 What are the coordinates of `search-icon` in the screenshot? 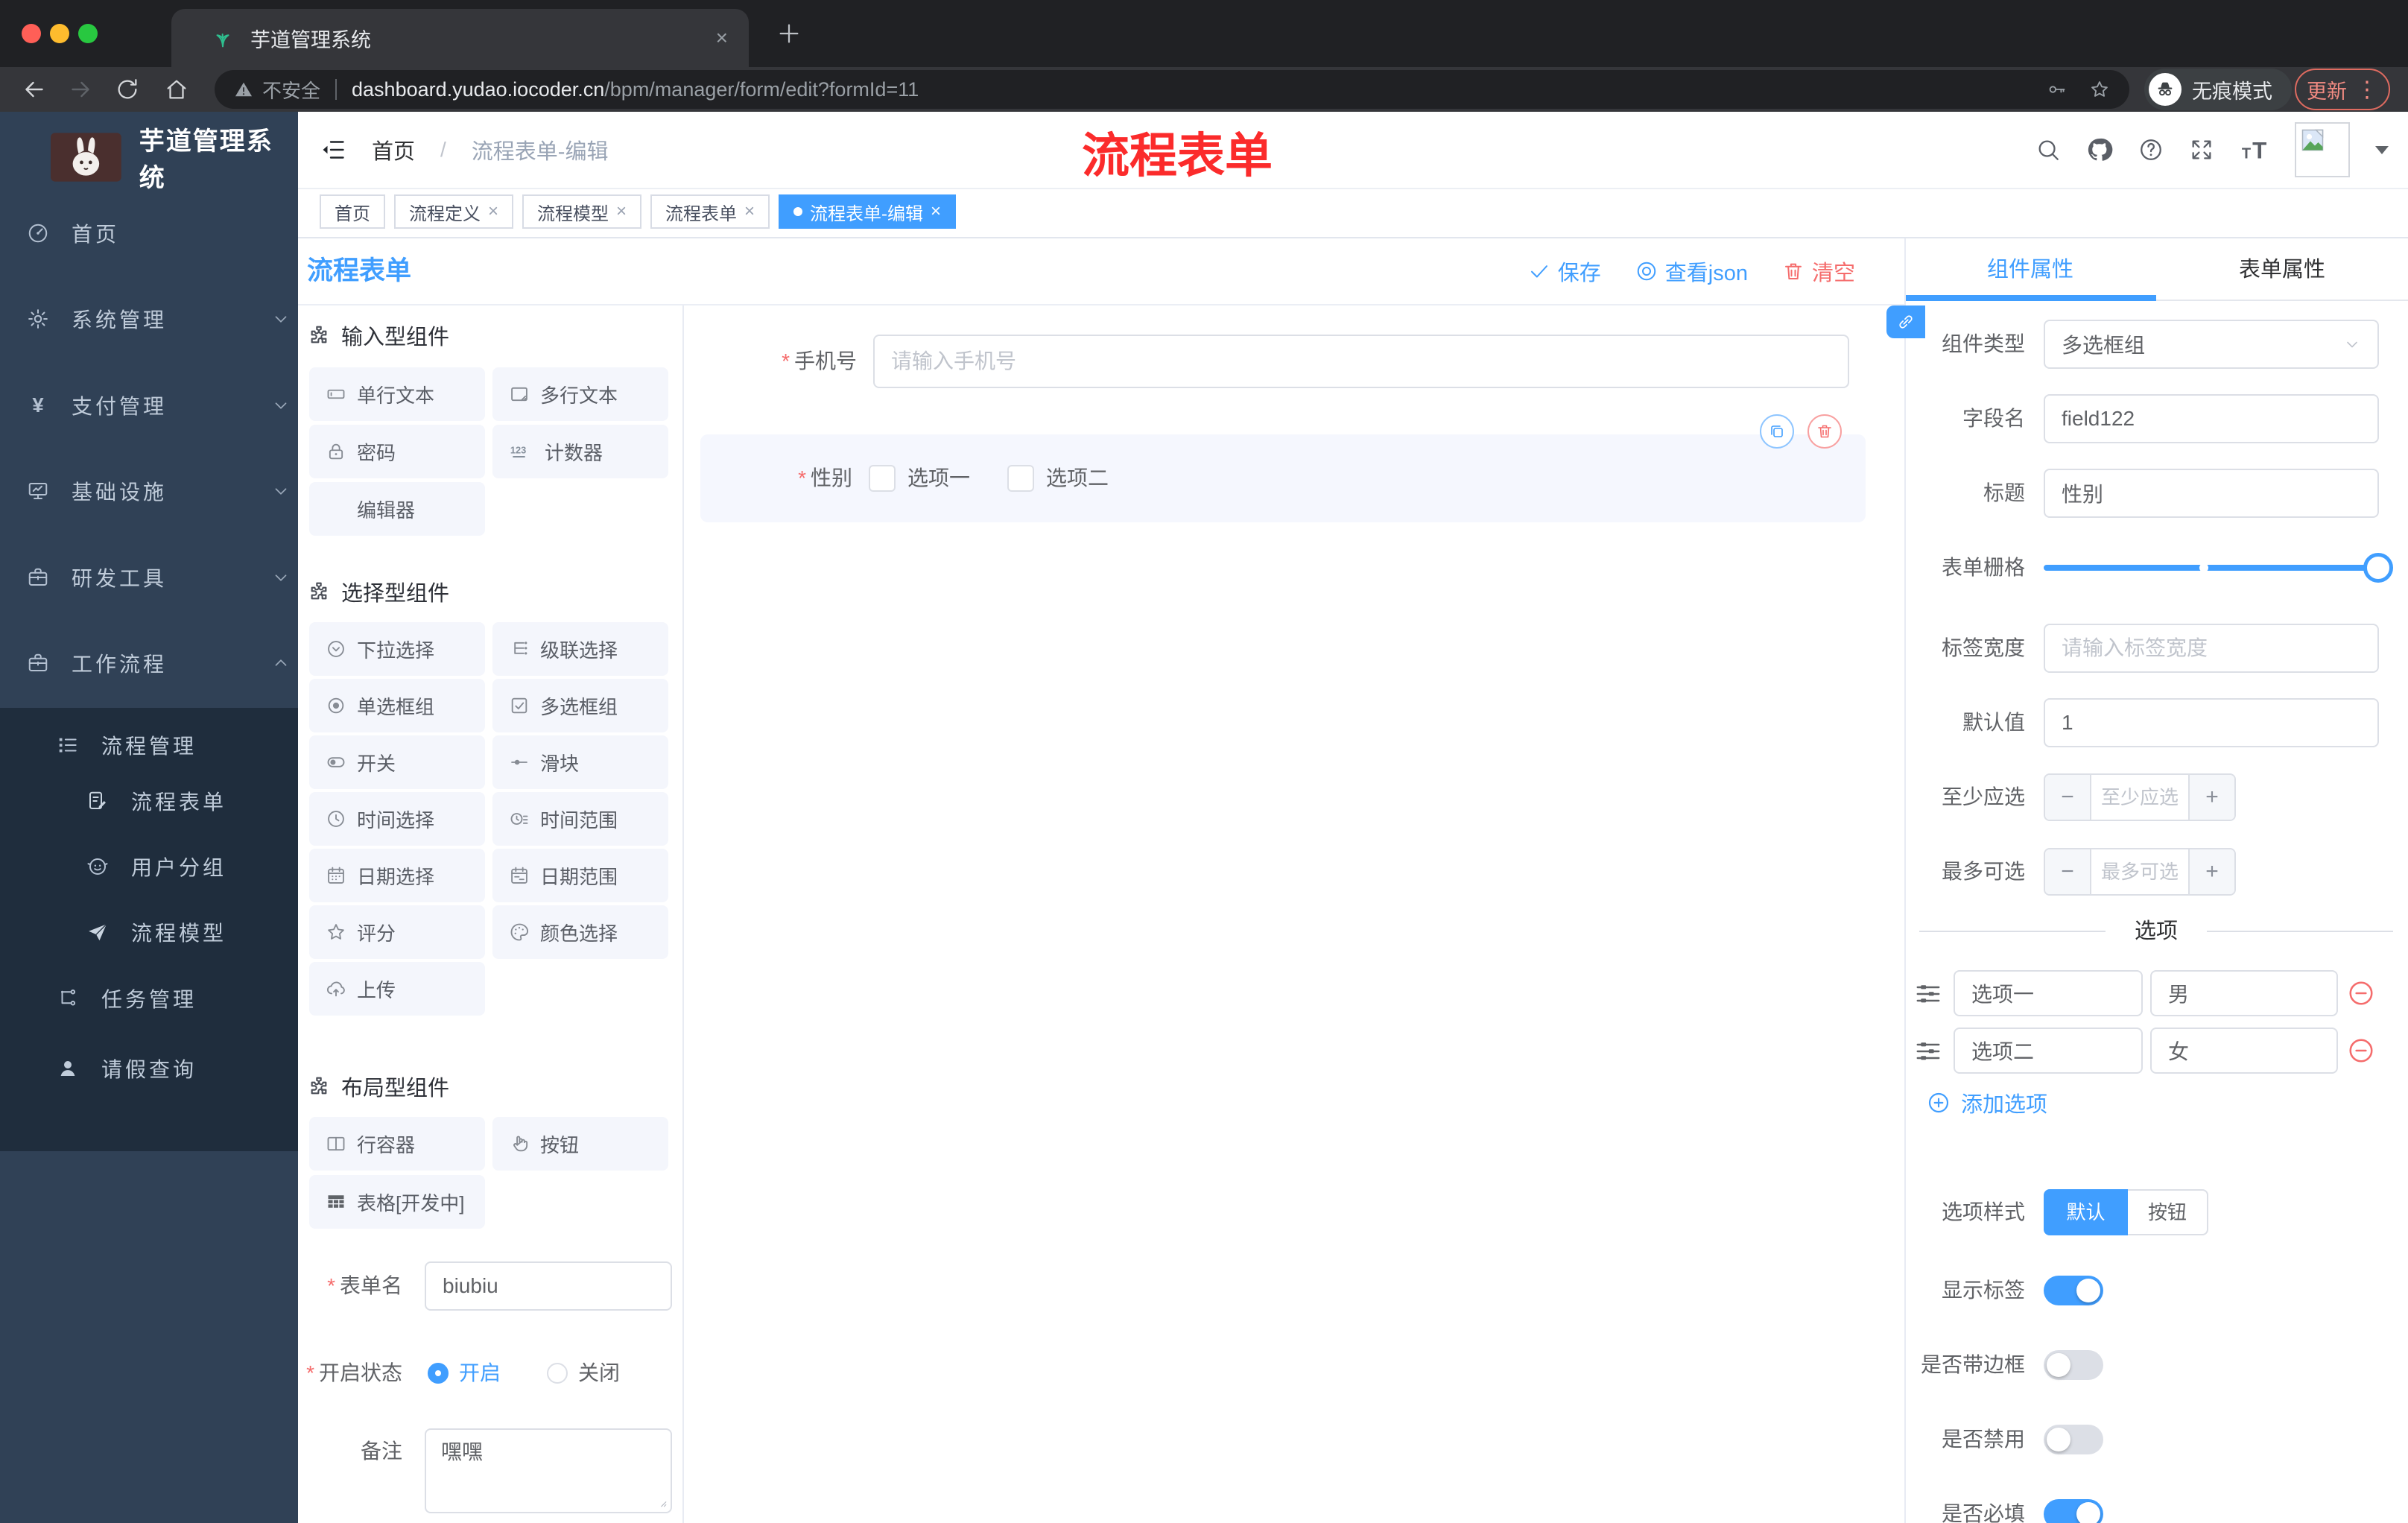 It's located at (2048, 150).